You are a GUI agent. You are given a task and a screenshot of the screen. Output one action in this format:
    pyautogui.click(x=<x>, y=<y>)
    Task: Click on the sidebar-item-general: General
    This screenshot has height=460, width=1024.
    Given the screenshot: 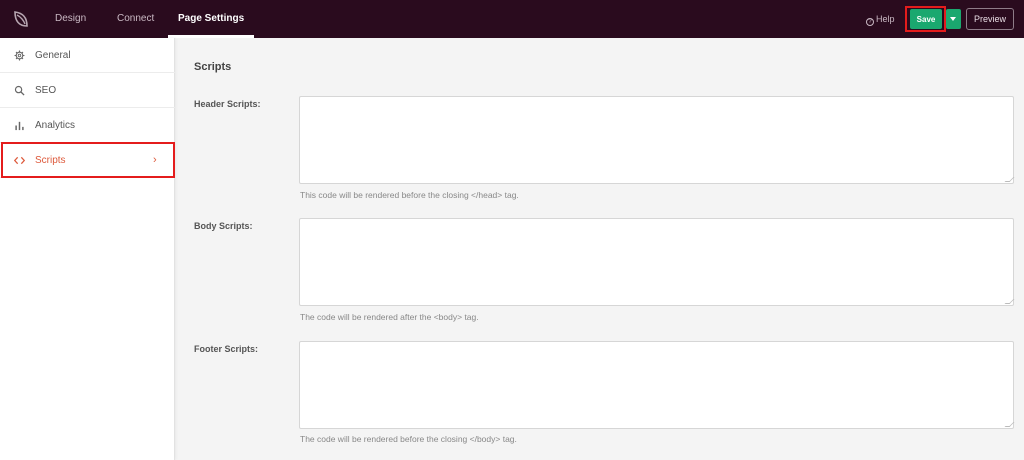 What is the action you would take?
    pyautogui.click(x=87, y=55)
    